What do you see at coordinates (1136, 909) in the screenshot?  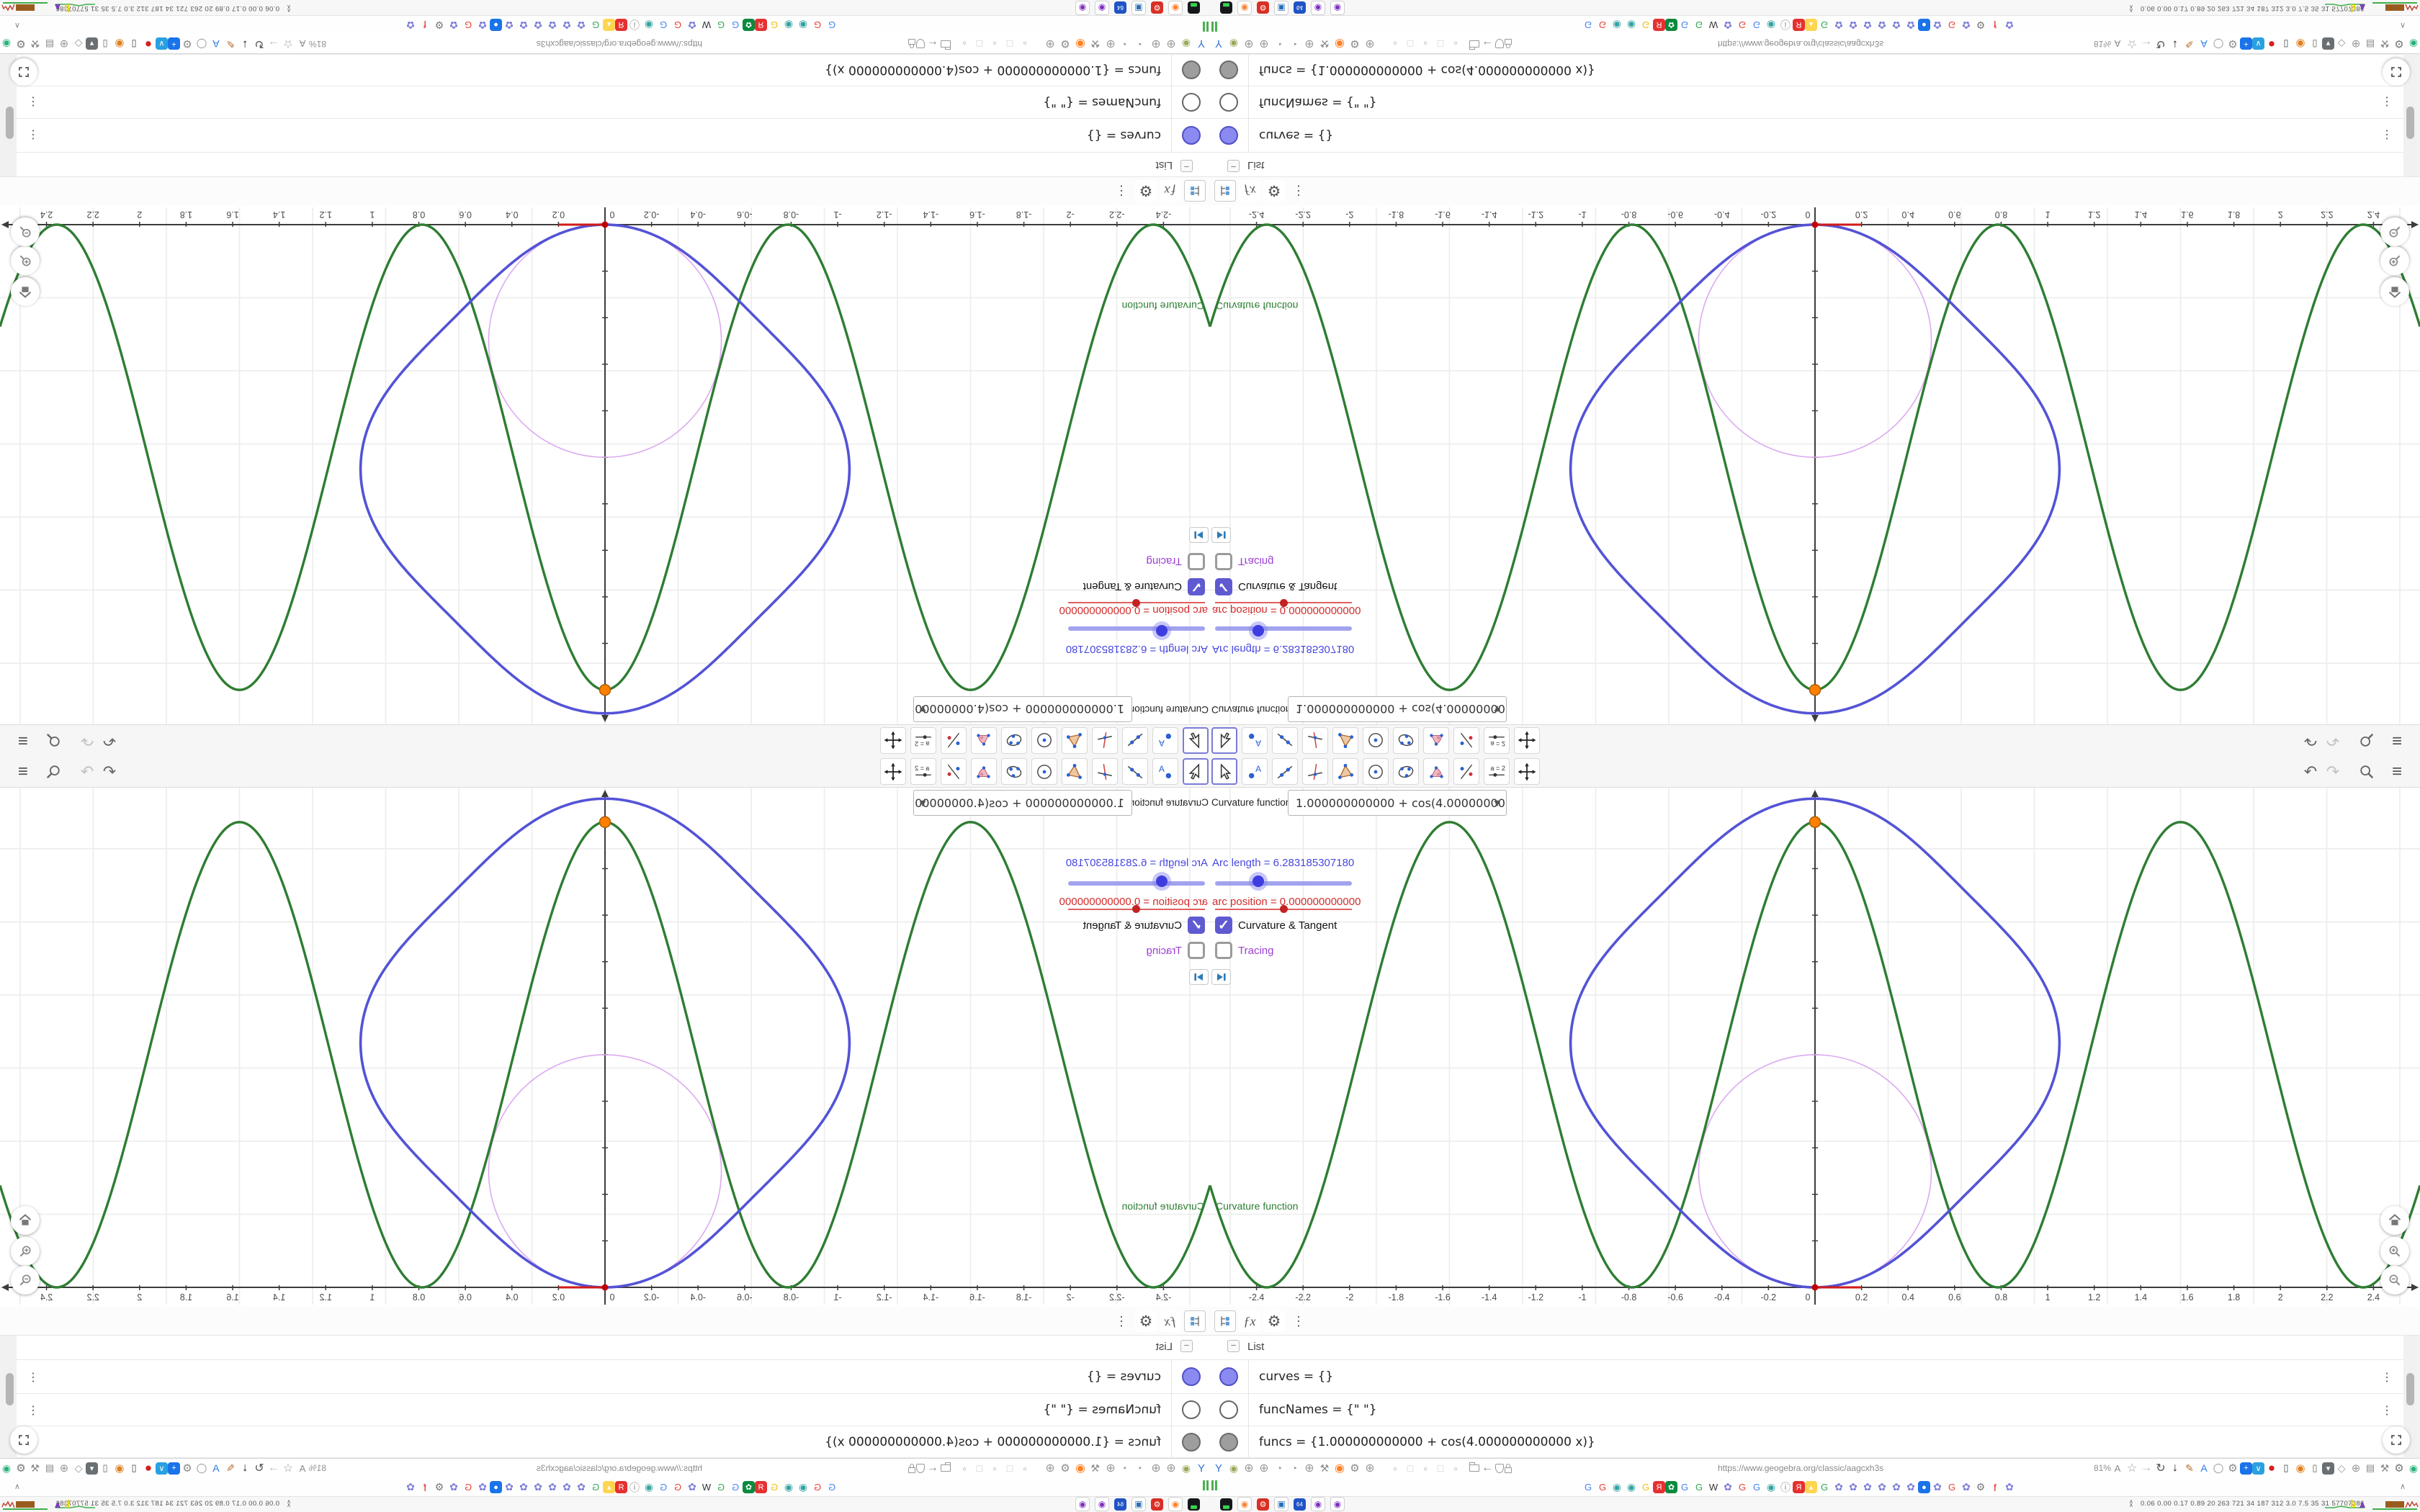 I see `arc-position-slider-handle` at bounding box center [1136, 909].